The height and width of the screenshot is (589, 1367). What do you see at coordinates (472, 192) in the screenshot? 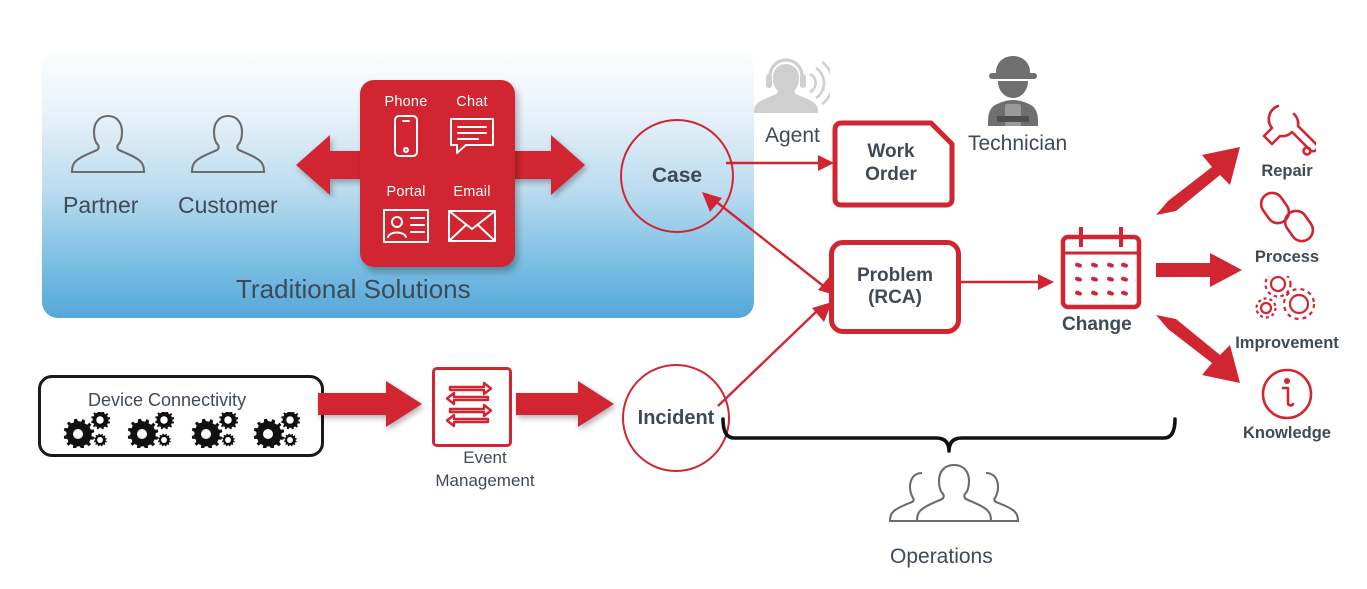
I see `channel-email-label: Email` at bounding box center [472, 192].